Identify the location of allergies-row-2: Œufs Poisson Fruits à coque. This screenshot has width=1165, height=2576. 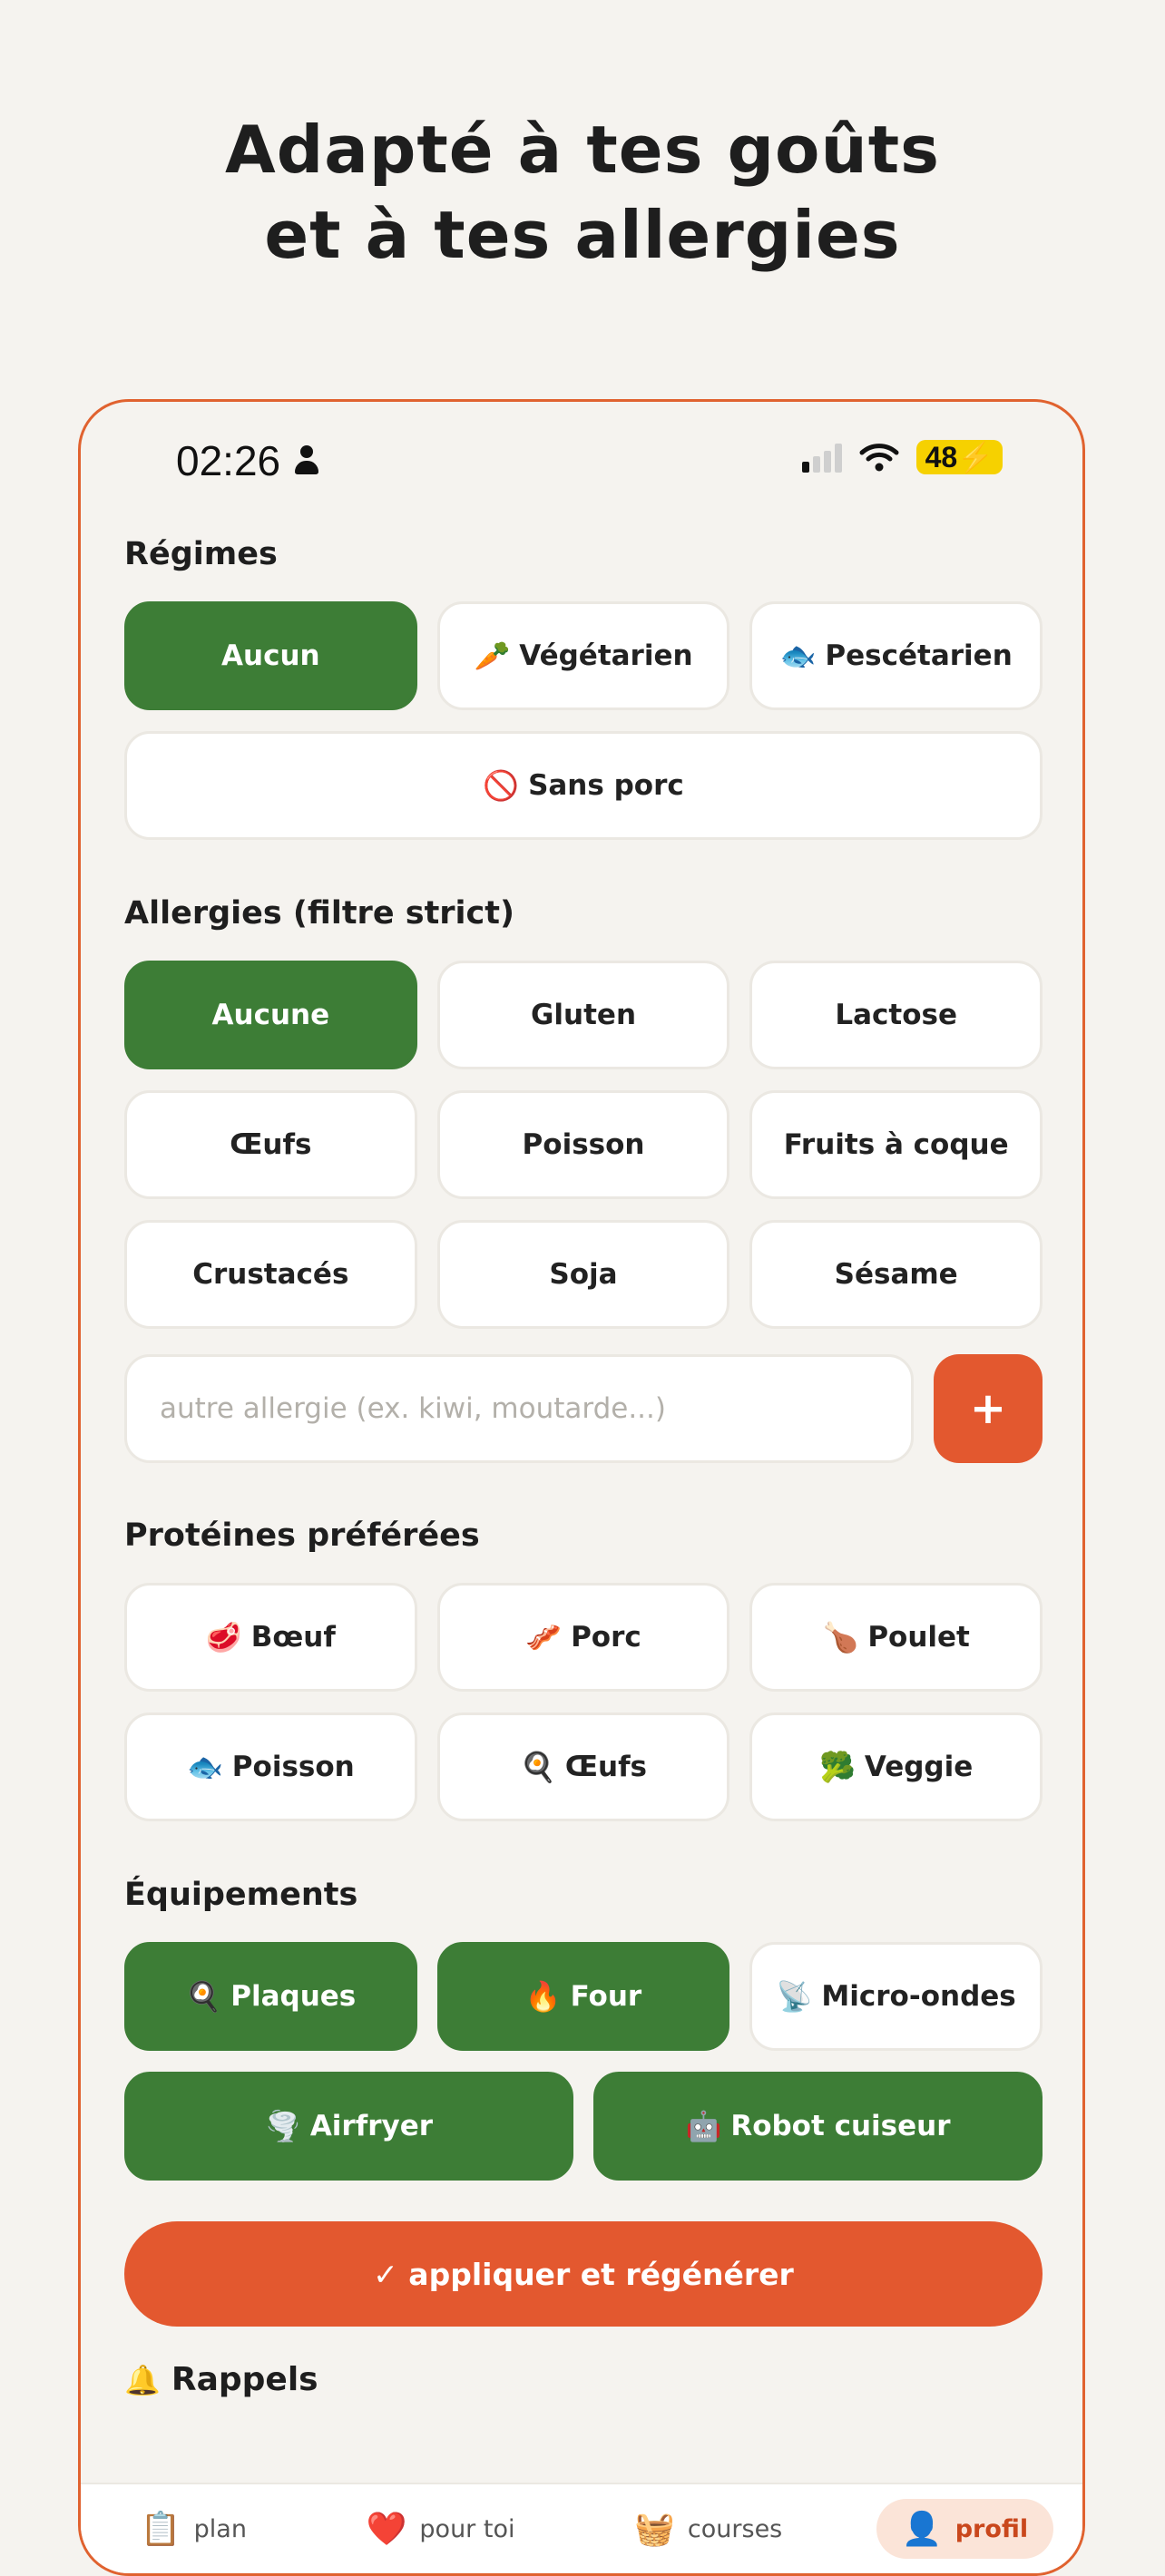
(583, 1144).